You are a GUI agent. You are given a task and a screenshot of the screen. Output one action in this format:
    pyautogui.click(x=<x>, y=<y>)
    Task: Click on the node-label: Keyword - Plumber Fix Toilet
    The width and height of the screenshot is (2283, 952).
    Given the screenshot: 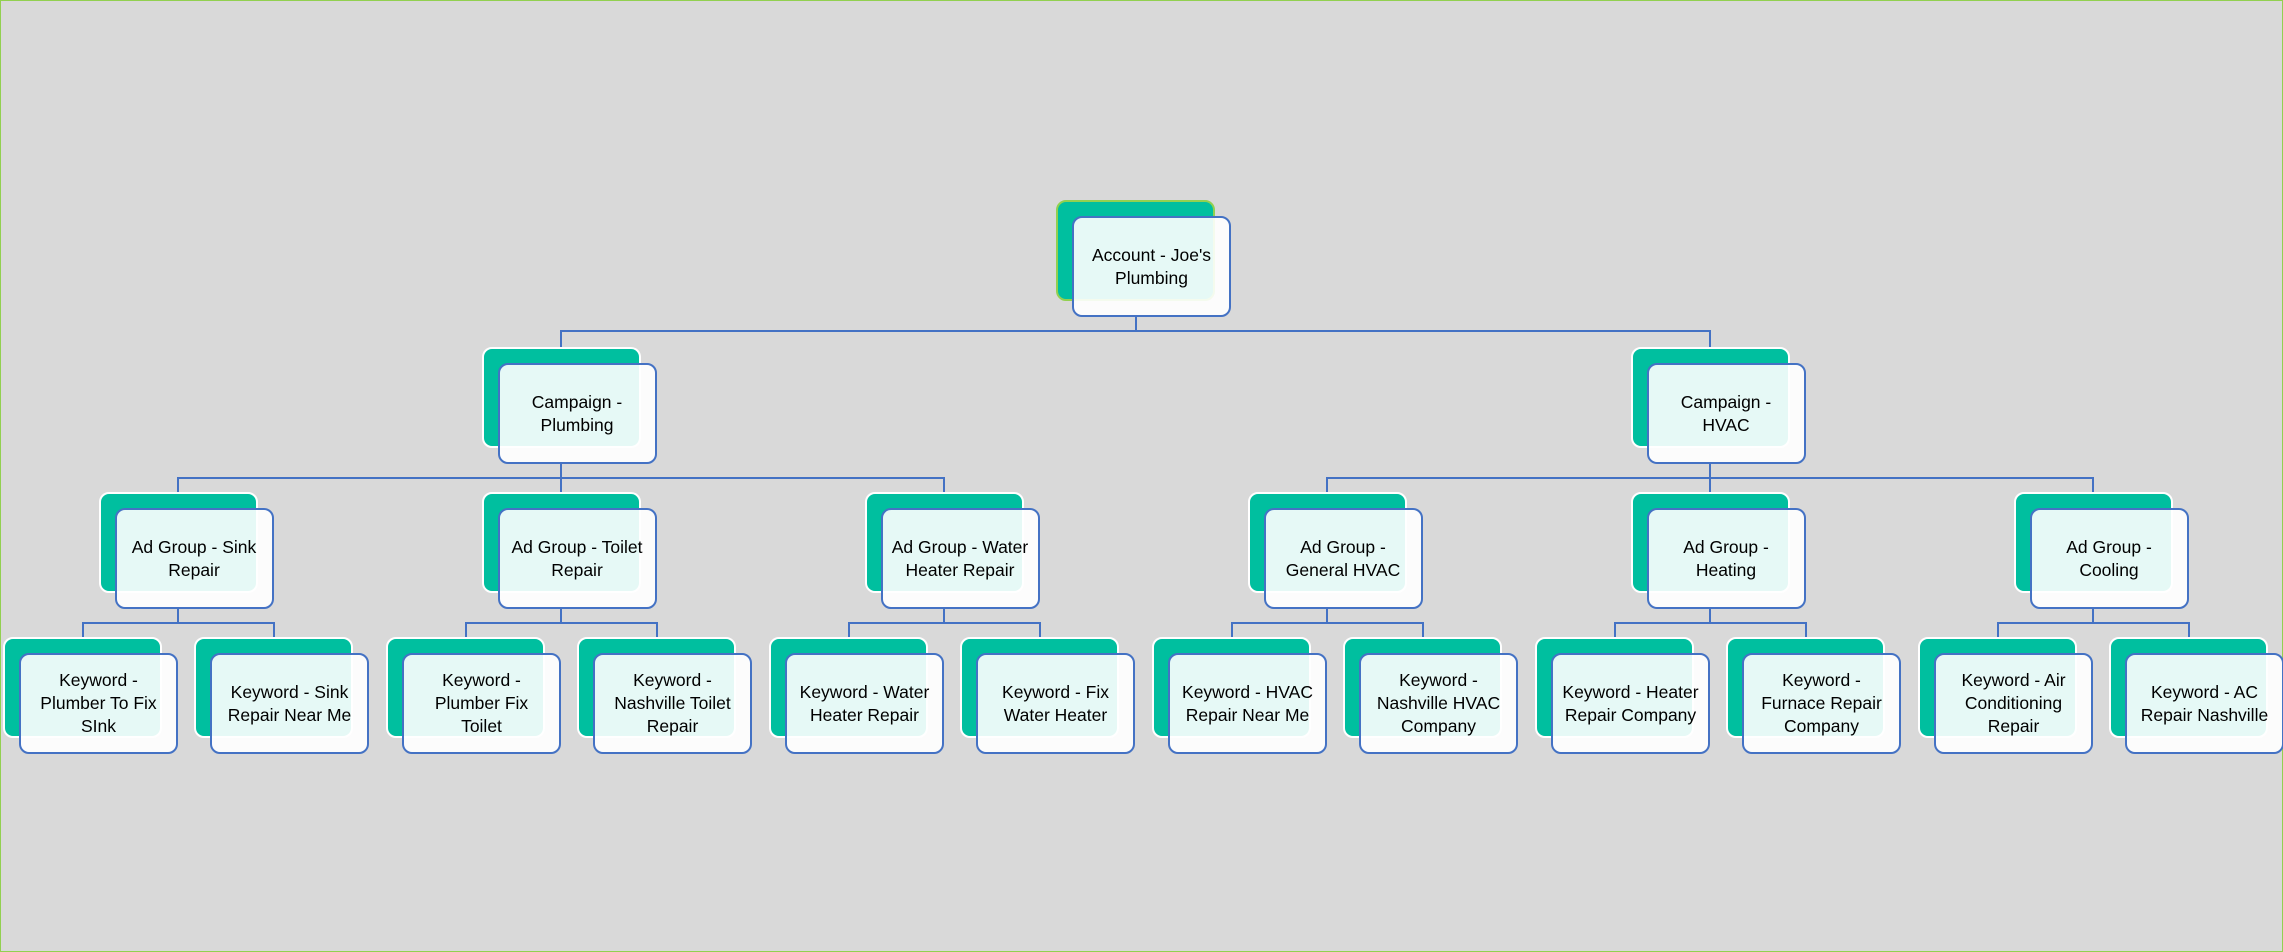 What is the action you would take?
    pyautogui.click(x=481, y=703)
    